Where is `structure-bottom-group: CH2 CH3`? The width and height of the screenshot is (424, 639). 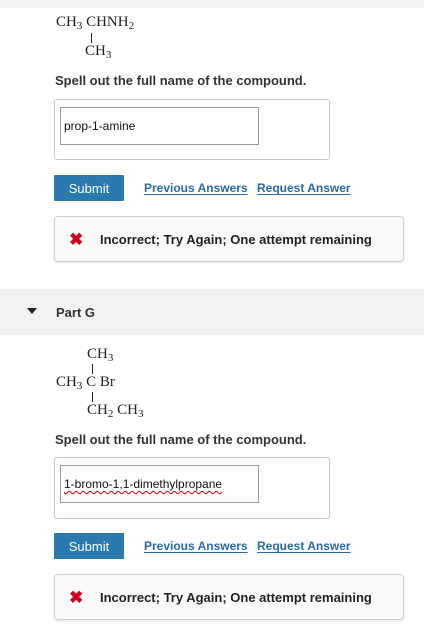 structure-bottom-group: CH2 CH3 is located at coordinates (115, 411).